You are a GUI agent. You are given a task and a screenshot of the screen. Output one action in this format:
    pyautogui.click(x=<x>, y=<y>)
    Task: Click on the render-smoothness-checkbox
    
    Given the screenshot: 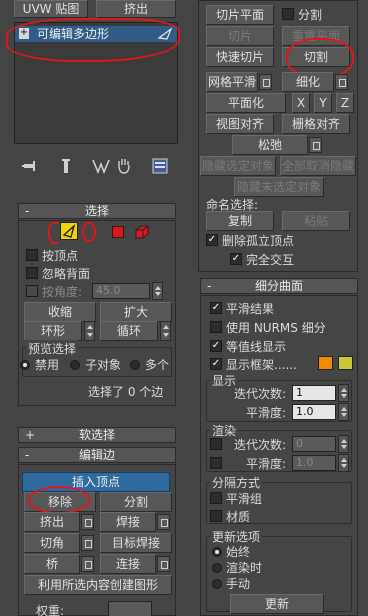 What is the action you would take?
    pyautogui.click(x=216, y=463)
    